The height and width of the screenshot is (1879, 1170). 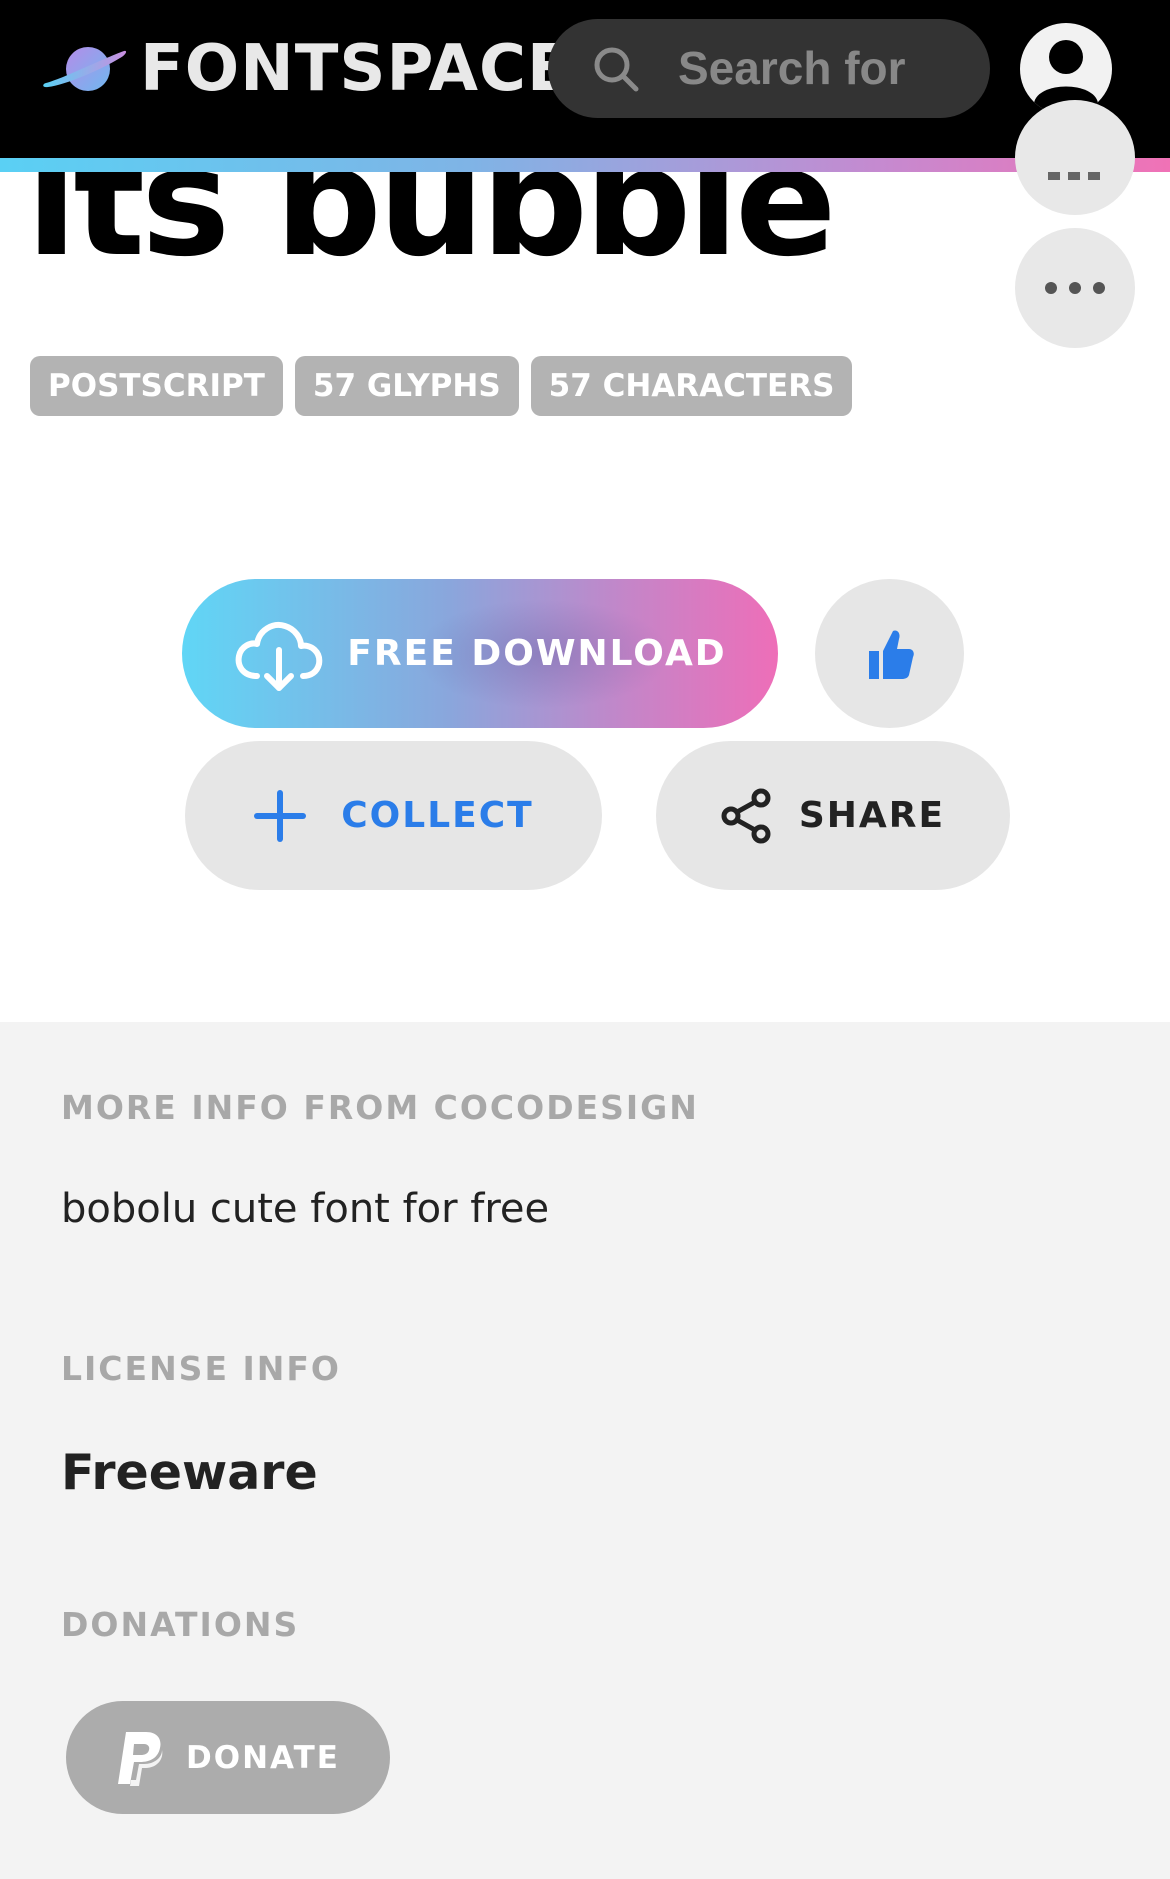 What do you see at coordinates (305, 1209) in the screenshot?
I see `font-description: bobolu cute font for free` at bounding box center [305, 1209].